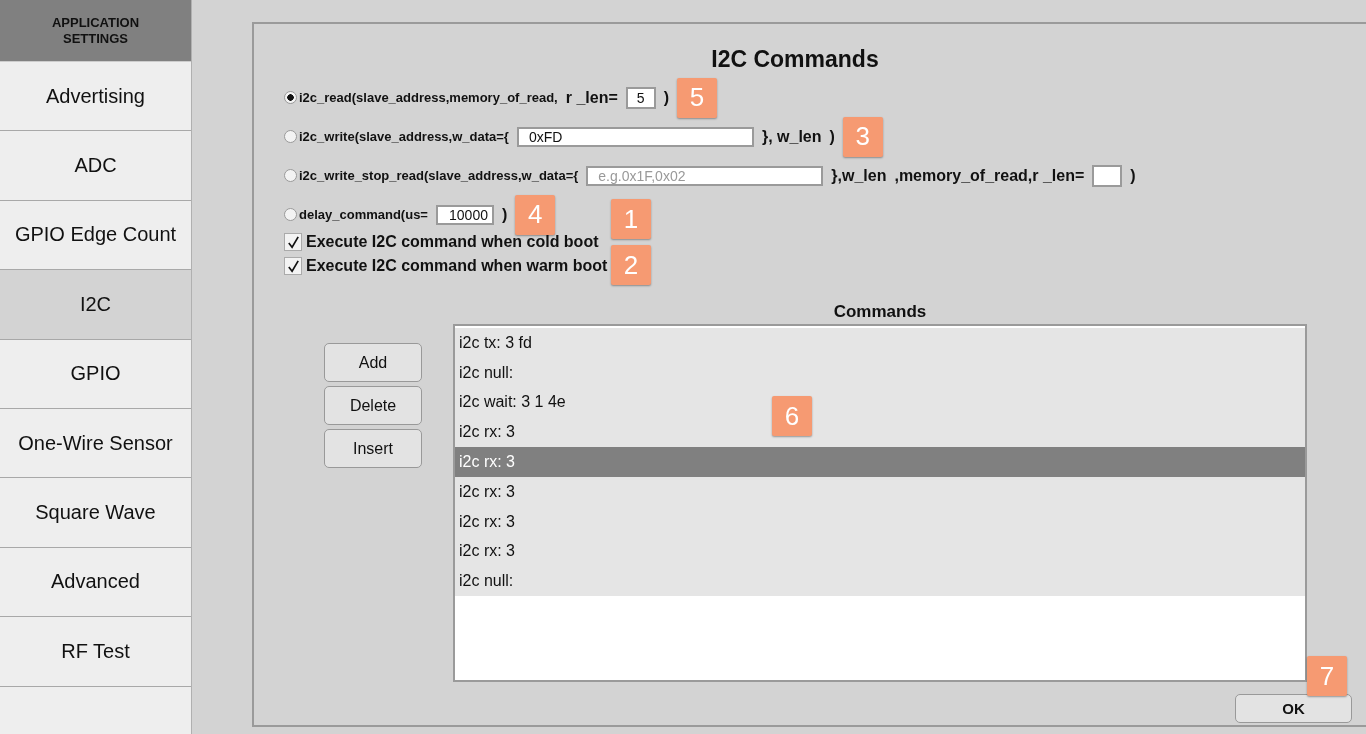  Describe the element at coordinates (457, 266) in the screenshot. I see `command-label: Execute I2C command when warm boot` at that location.